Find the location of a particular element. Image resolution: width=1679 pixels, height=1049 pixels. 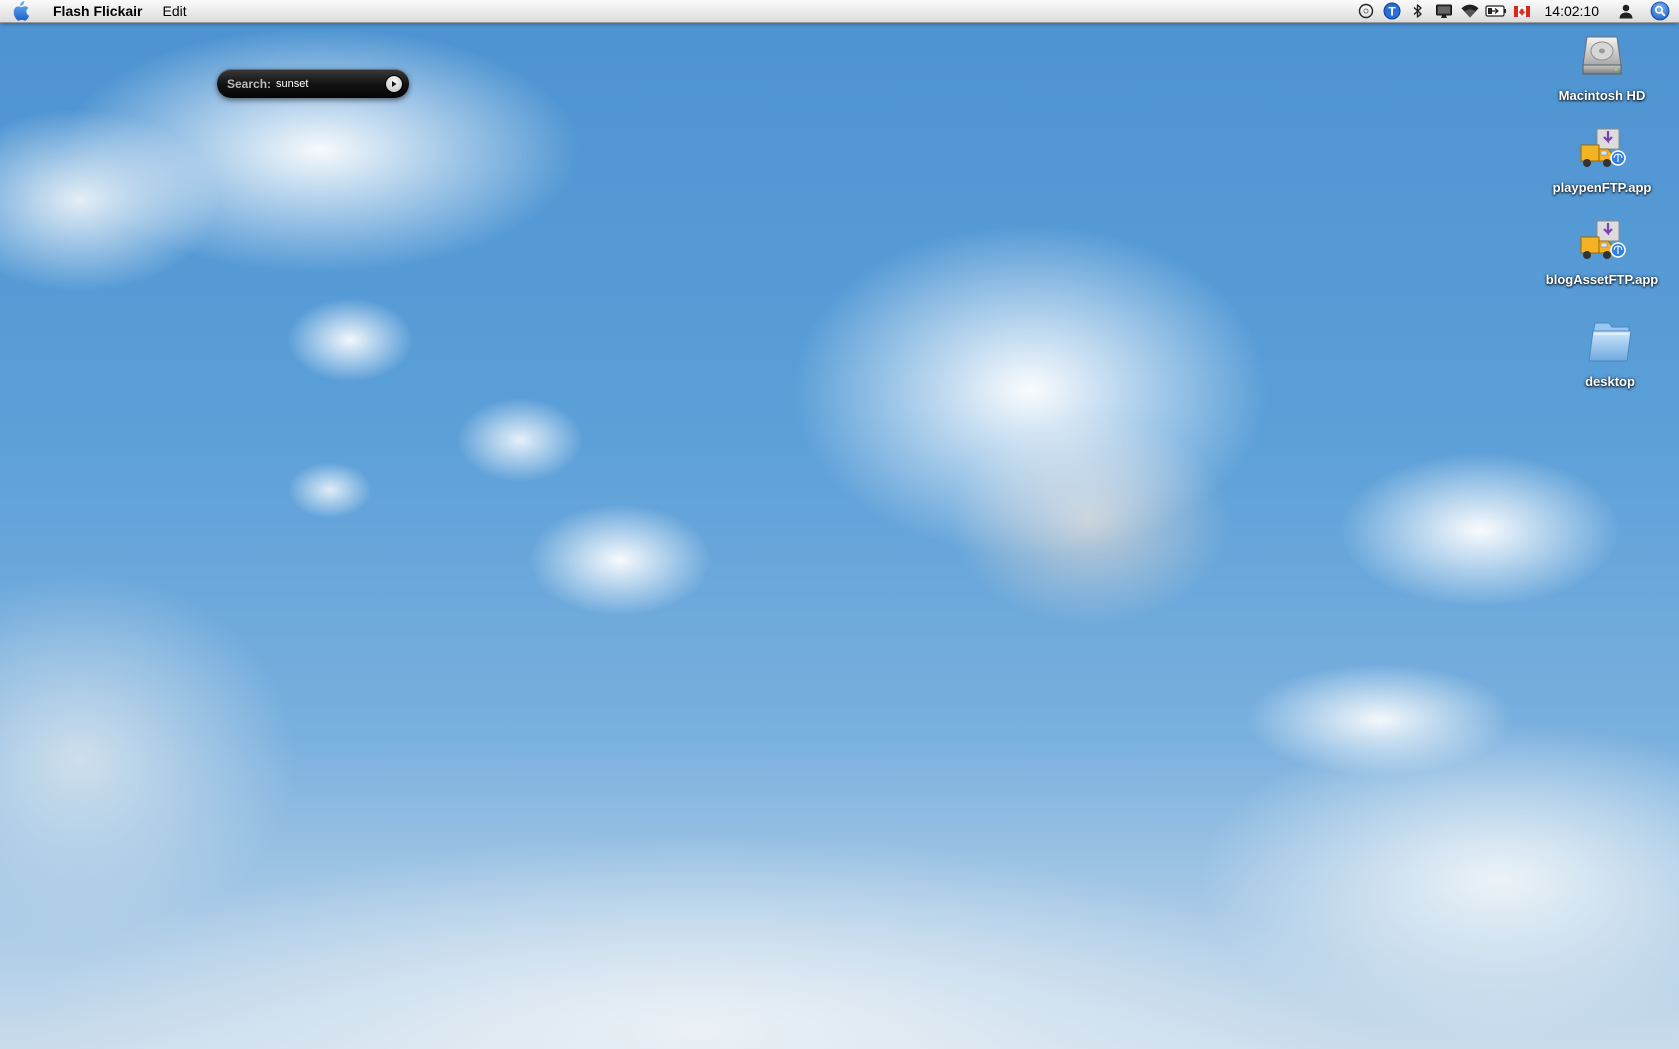

display-icon is located at coordinates (1444, 11).